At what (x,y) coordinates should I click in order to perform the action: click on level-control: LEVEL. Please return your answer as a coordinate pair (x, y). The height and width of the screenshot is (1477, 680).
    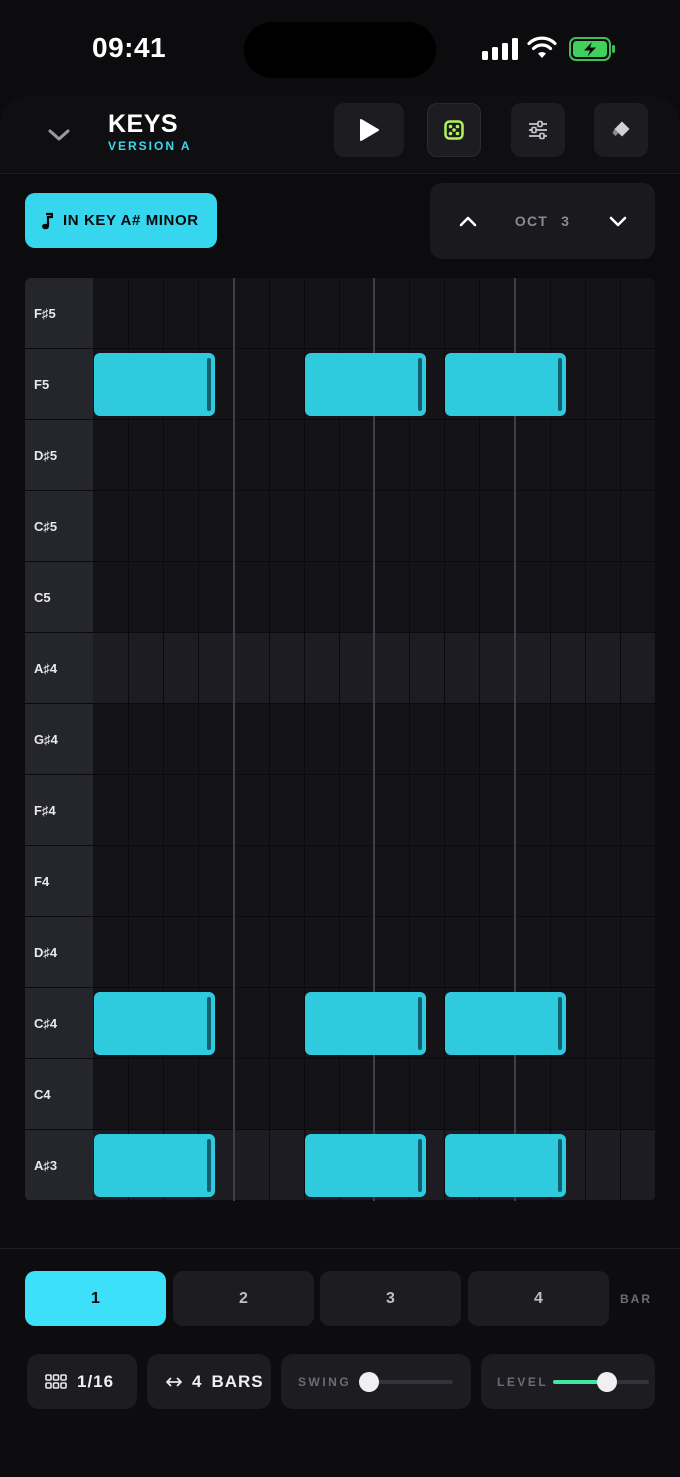
    Looking at the image, I should click on (568, 1381).